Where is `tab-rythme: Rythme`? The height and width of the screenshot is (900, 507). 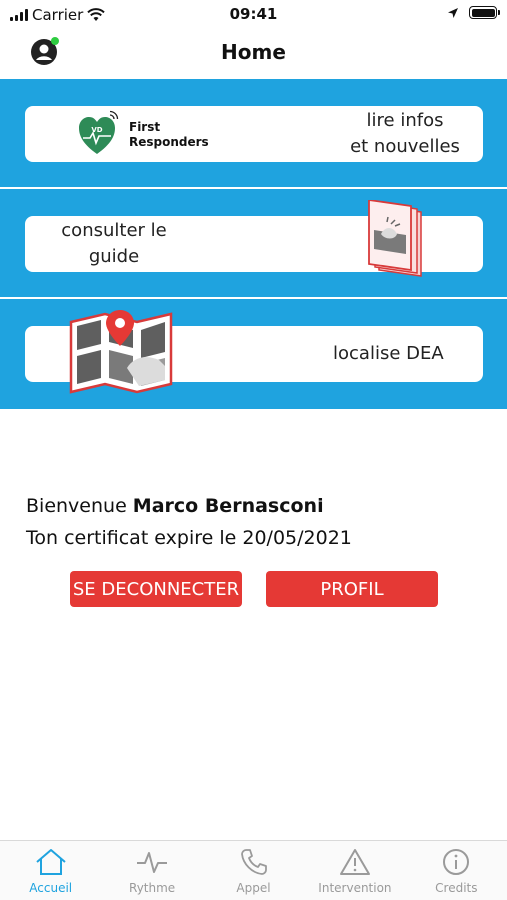 tab-rythme: Rythme is located at coordinates (151, 870).